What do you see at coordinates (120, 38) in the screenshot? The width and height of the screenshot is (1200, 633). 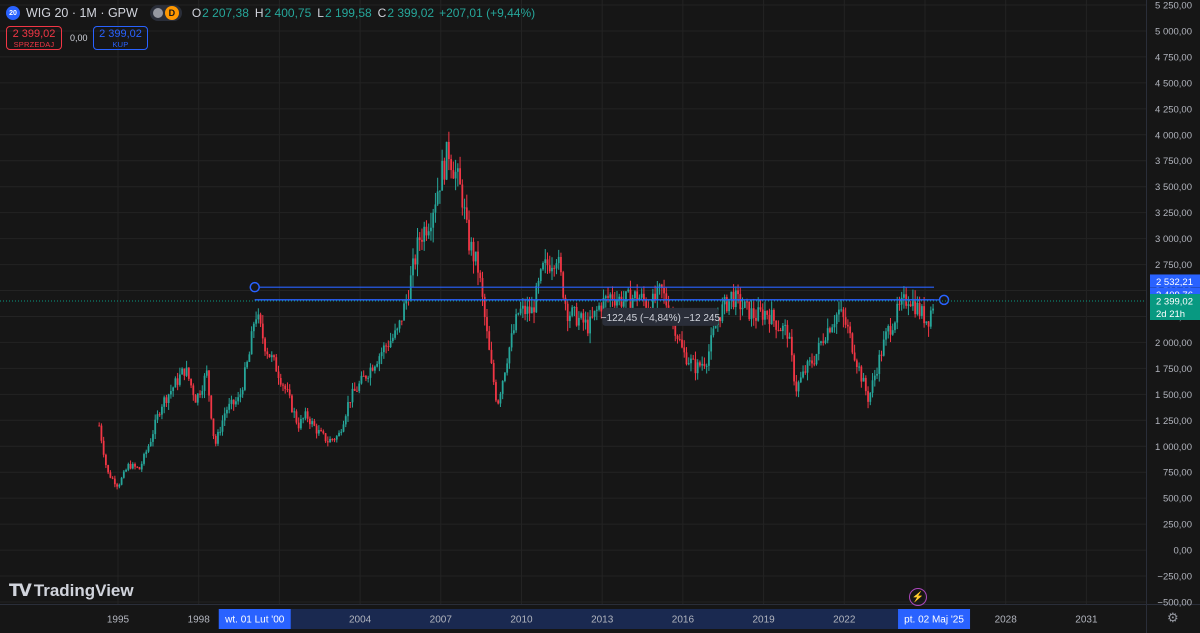 I see `buy-button: 2 399,02 KUP` at bounding box center [120, 38].